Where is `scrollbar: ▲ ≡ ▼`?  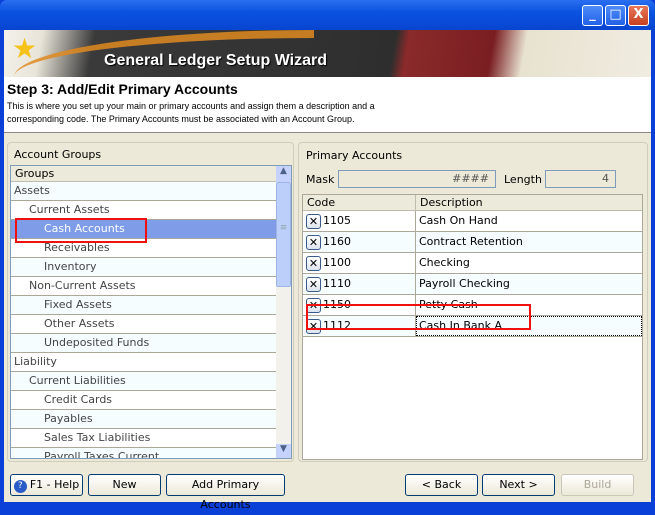 scrollbar: ▲ ≡ ▼ is located at coordinates (283, 312).